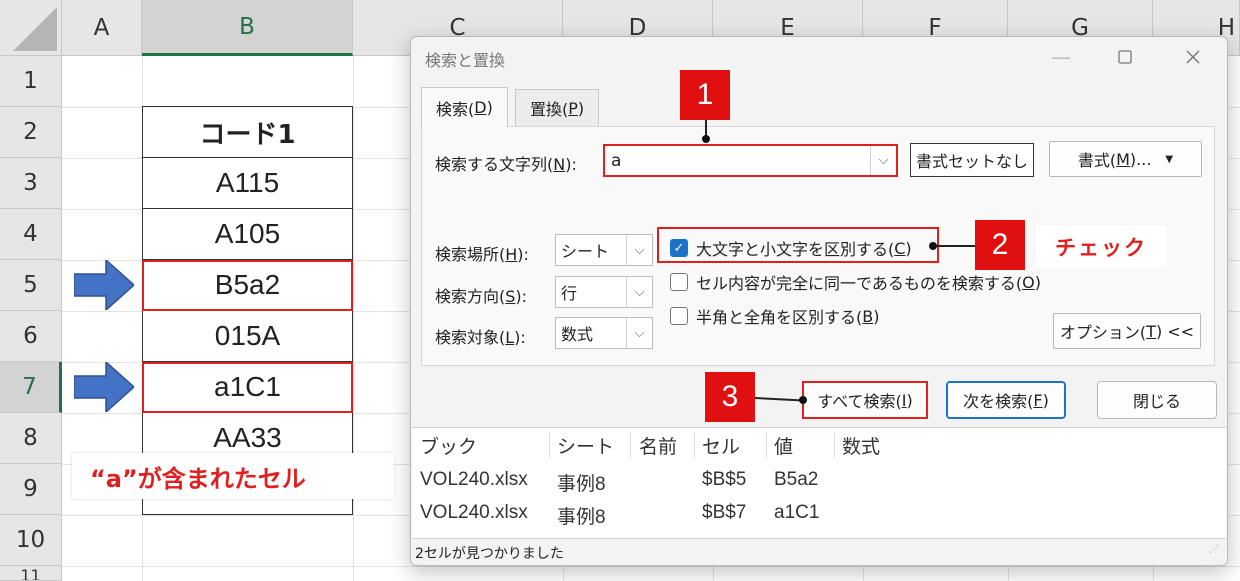 The image size is (1240, 581). Describe the element at coordinates (1193, 57) in the screenshot. I see `close-icon` at that location.